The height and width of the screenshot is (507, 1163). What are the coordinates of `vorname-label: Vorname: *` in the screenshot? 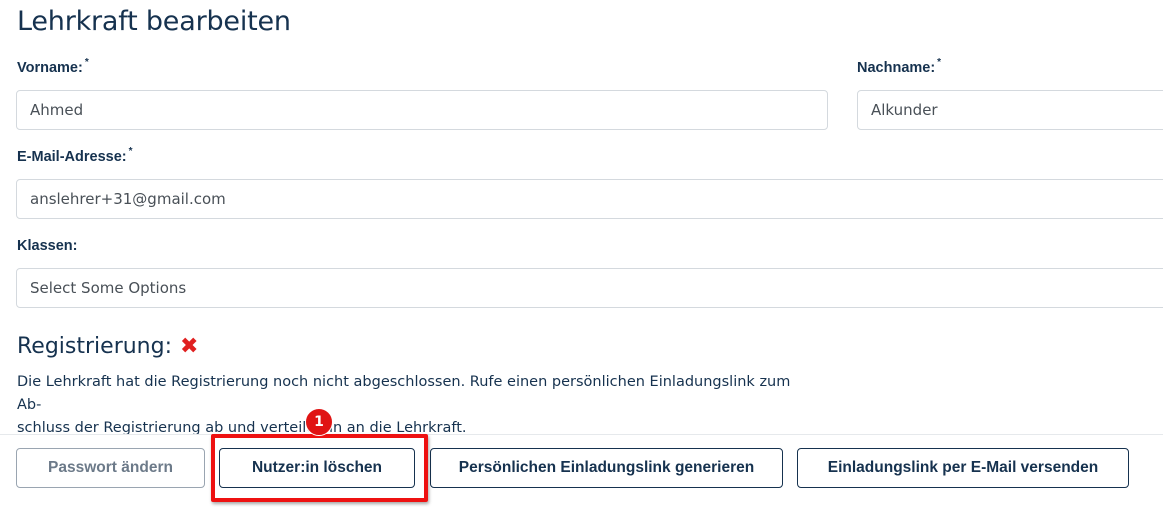 It's located at (53, 66).